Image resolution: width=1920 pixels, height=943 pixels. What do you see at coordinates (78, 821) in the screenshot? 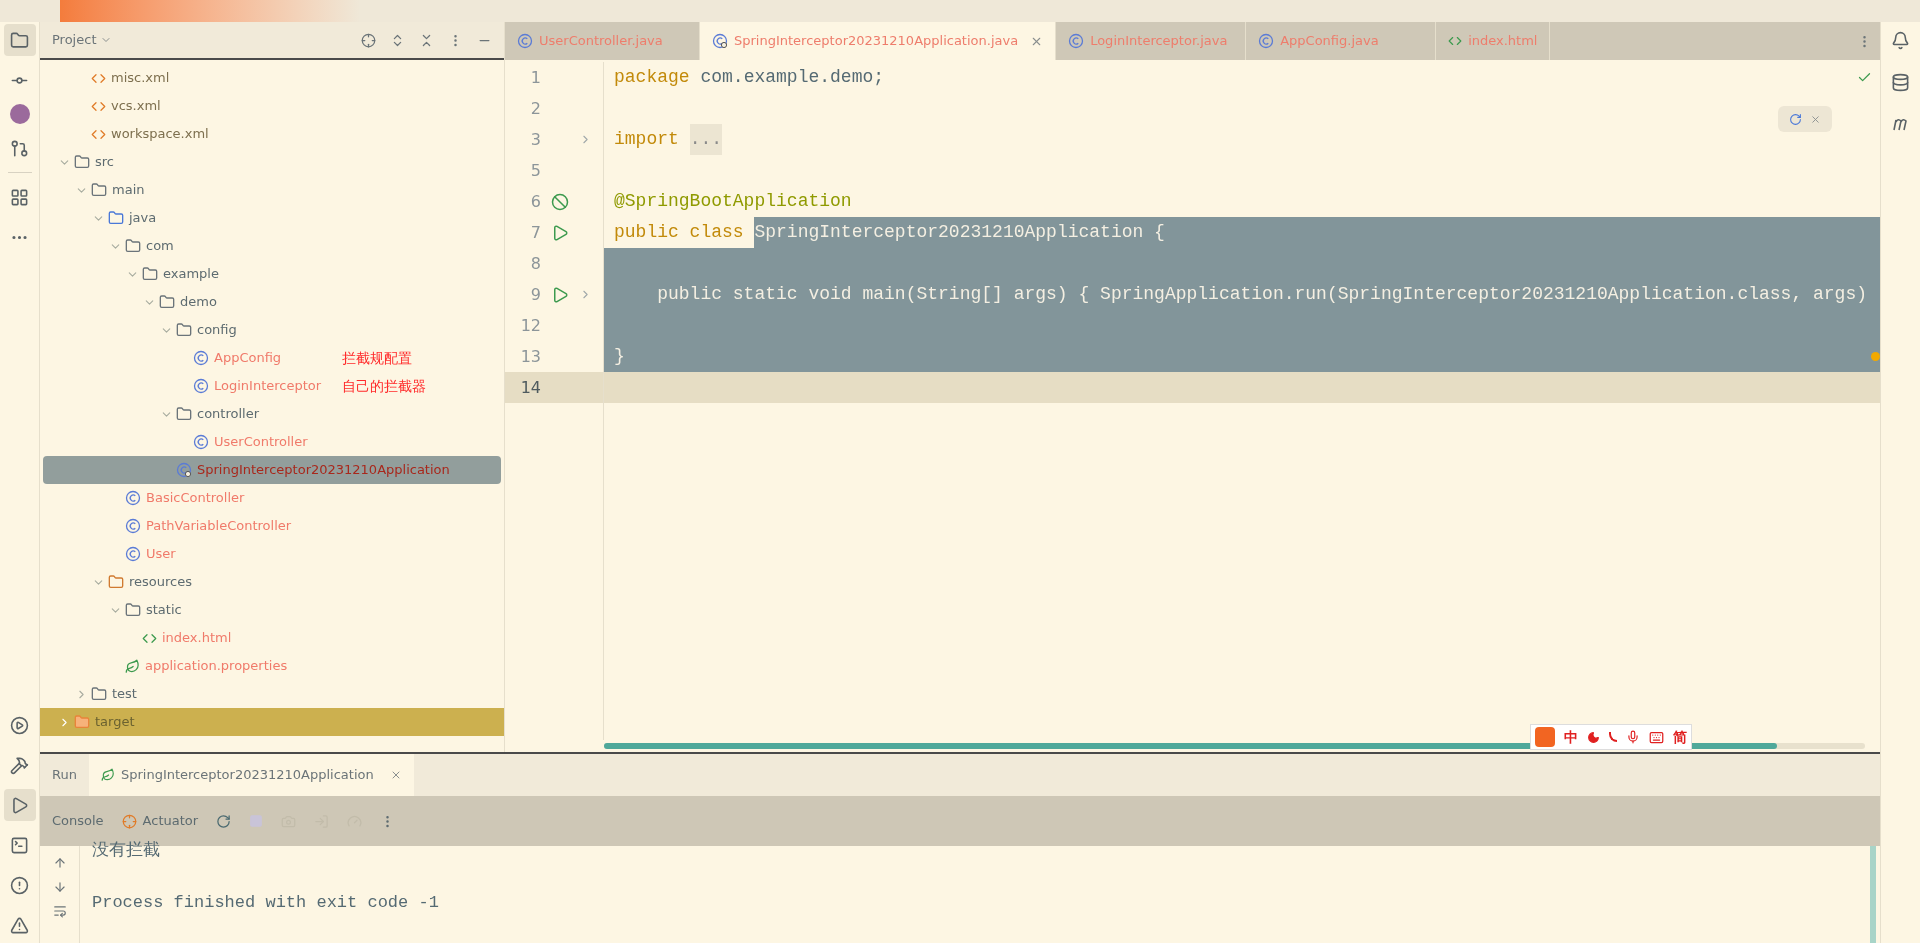
I see `console-toolbar-tab: Console` at bounding box center [78, 821].